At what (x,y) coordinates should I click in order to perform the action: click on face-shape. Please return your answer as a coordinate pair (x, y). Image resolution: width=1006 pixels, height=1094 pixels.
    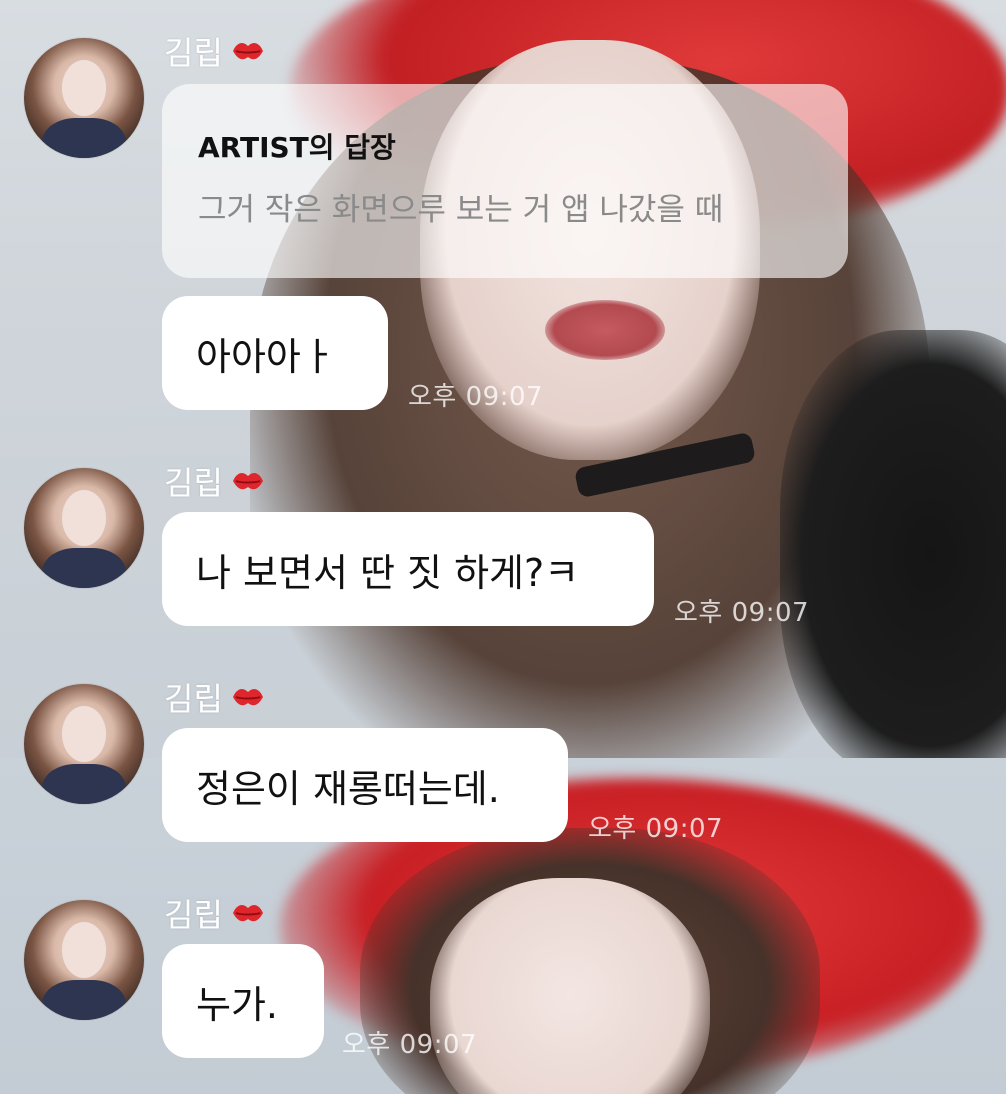
    Looking at the image, I should click on (570, 986).